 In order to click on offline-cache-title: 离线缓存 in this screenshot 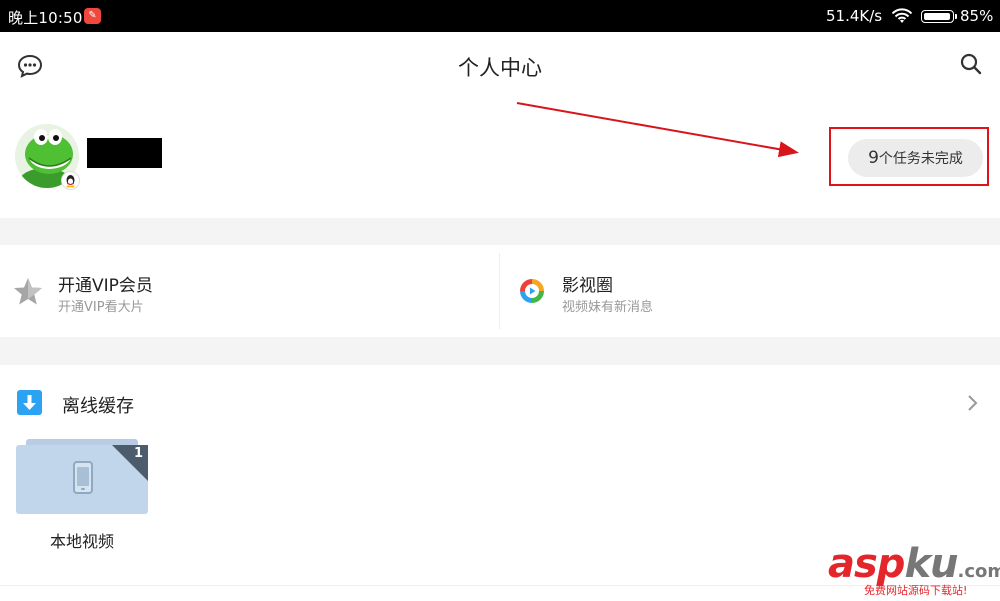, I will do `click(98, 406)`.